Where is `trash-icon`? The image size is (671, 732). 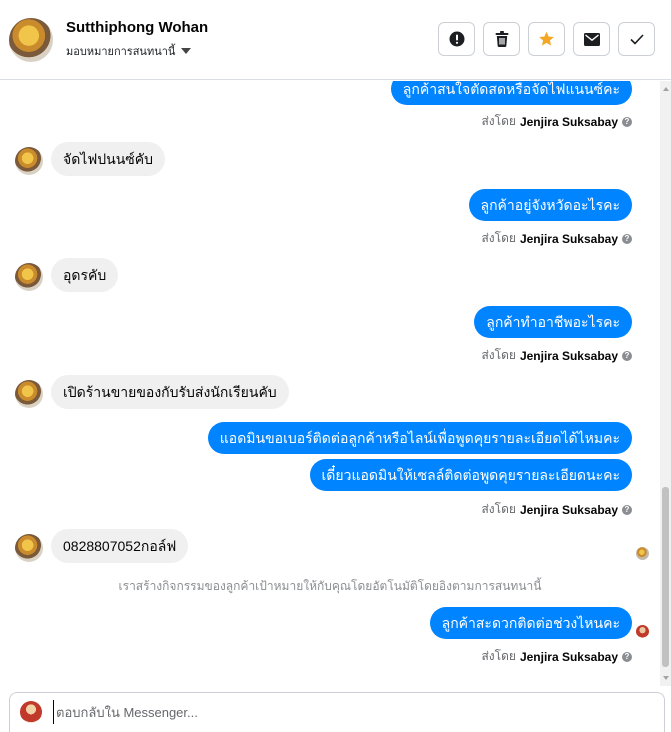 trash-icon is located at coordinates (501, 39).